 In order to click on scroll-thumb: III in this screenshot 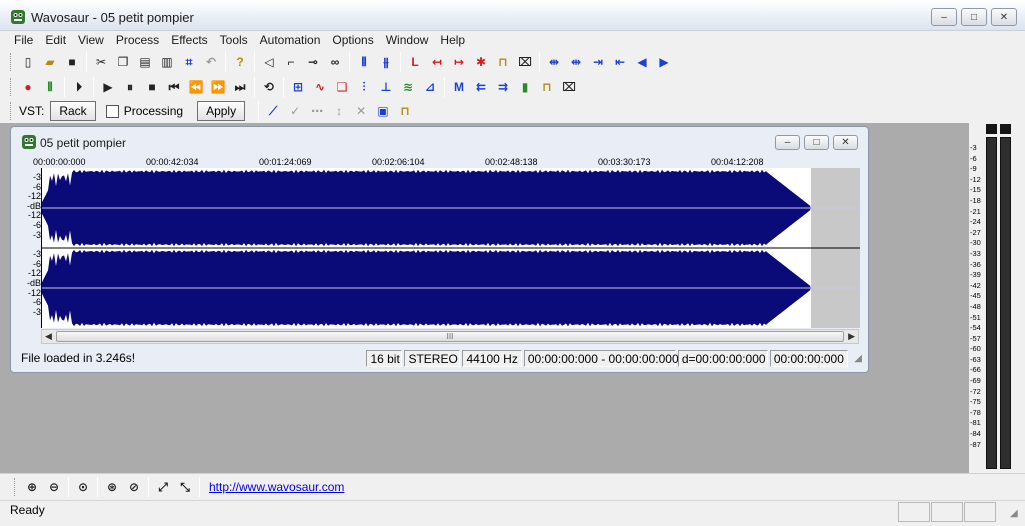, I will do `click(450, 336)`.